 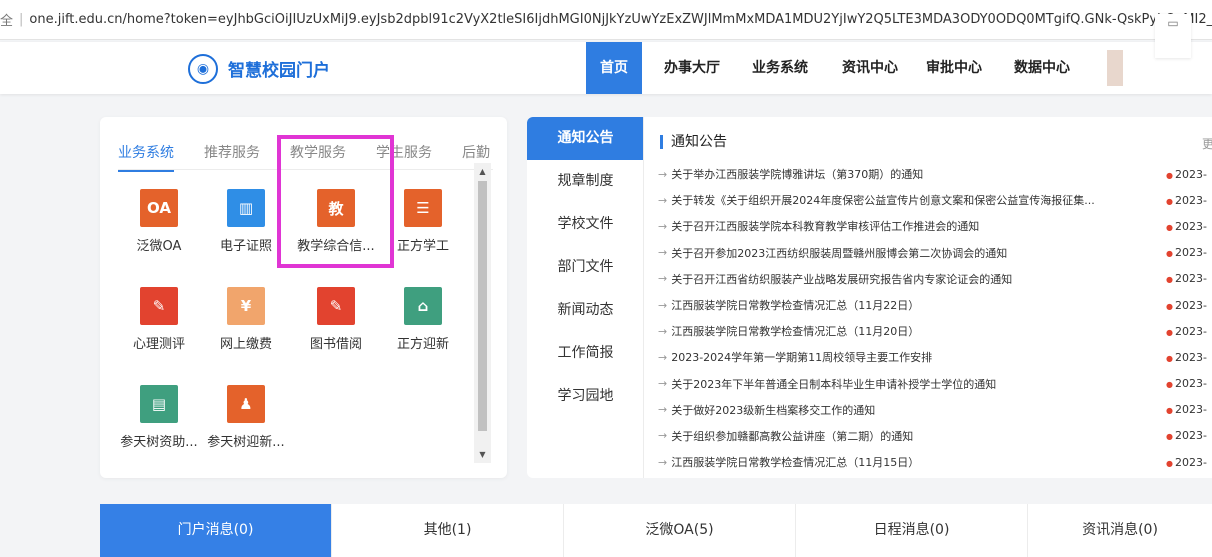 I want to click on notice-category-tabs: 通知公告 规章制度 学校文件 部门文件 新闻动态 工作简报 学习园地, so click(x=585, y=297).